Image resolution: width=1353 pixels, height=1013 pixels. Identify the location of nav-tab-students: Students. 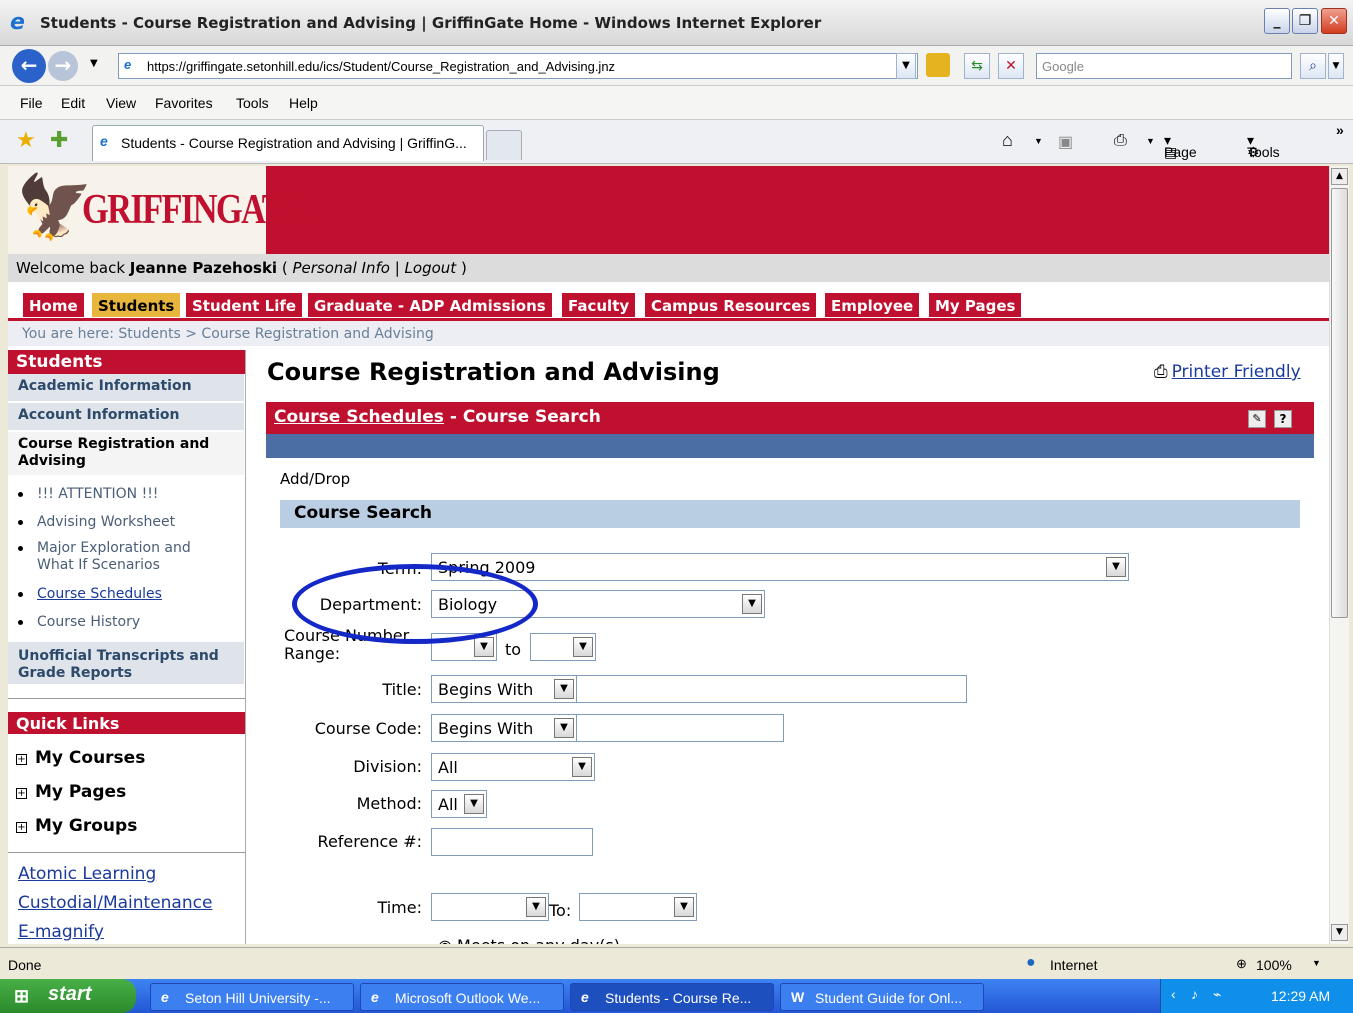
(136, 305).